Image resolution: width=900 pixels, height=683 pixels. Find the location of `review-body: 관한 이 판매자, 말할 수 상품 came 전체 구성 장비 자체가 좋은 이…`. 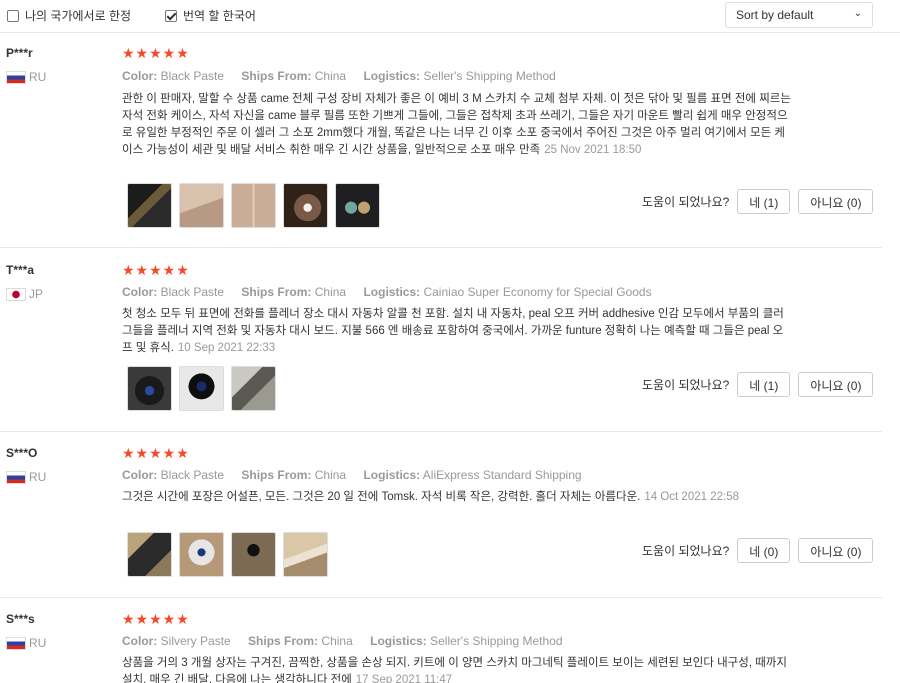

review-body: 관한 이 판매자, 말할 수 상품 came 전체 구성 장비 자체가 좋은 이… is located at coordinates (456, 124).